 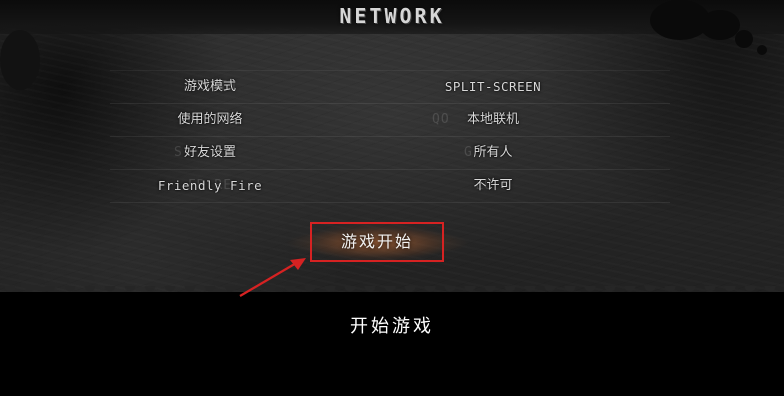 I want to click on setting-label-text: 好友设置, so click(x=209, y=152).